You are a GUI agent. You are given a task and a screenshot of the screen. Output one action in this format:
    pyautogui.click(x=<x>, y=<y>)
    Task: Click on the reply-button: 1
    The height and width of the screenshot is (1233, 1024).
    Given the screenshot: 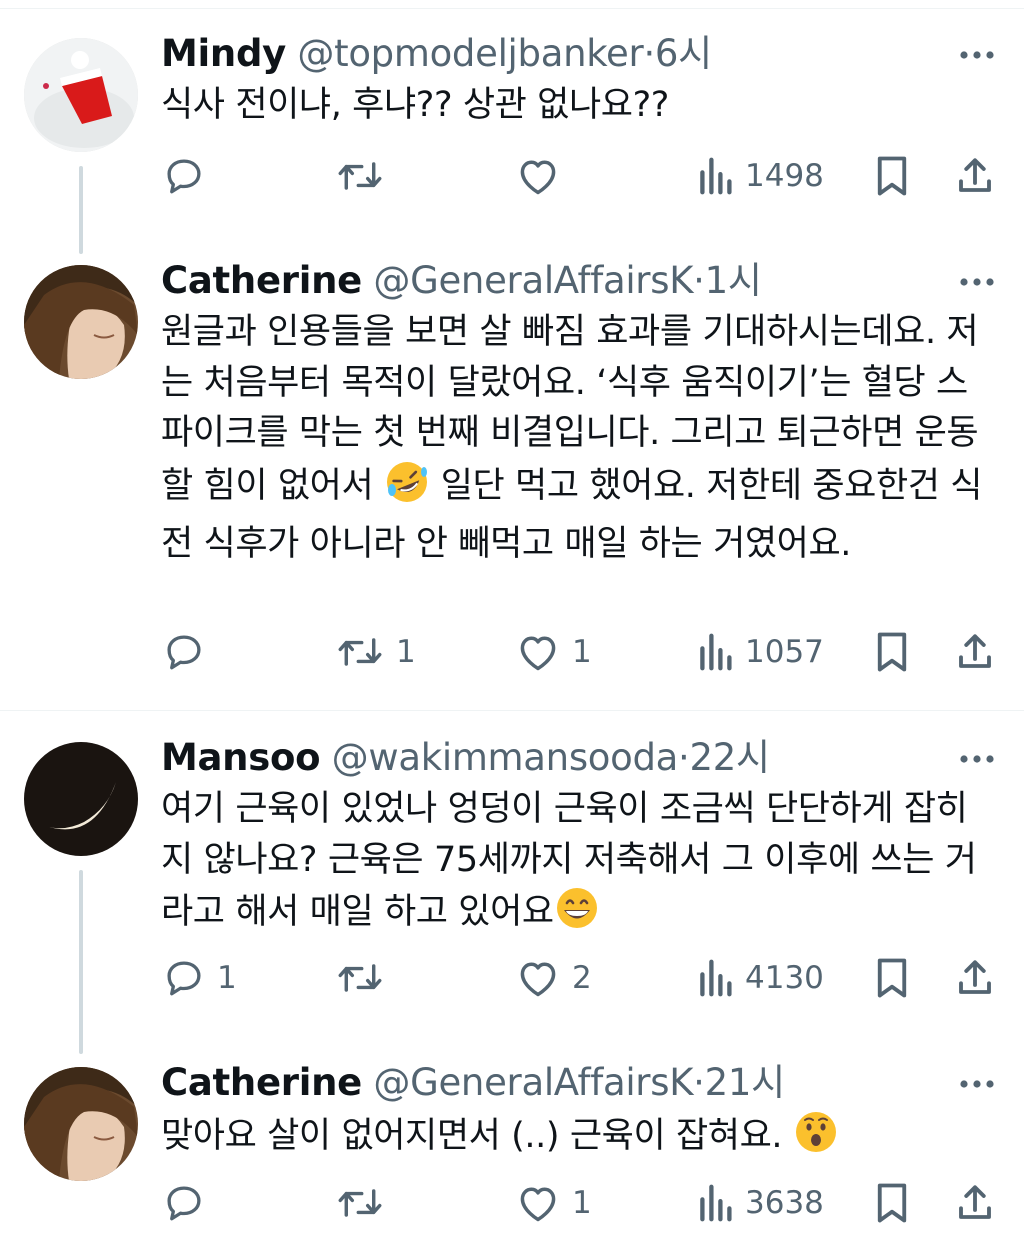 What is the action you would take?
    pyautogui.click(x=200, y=978)
    